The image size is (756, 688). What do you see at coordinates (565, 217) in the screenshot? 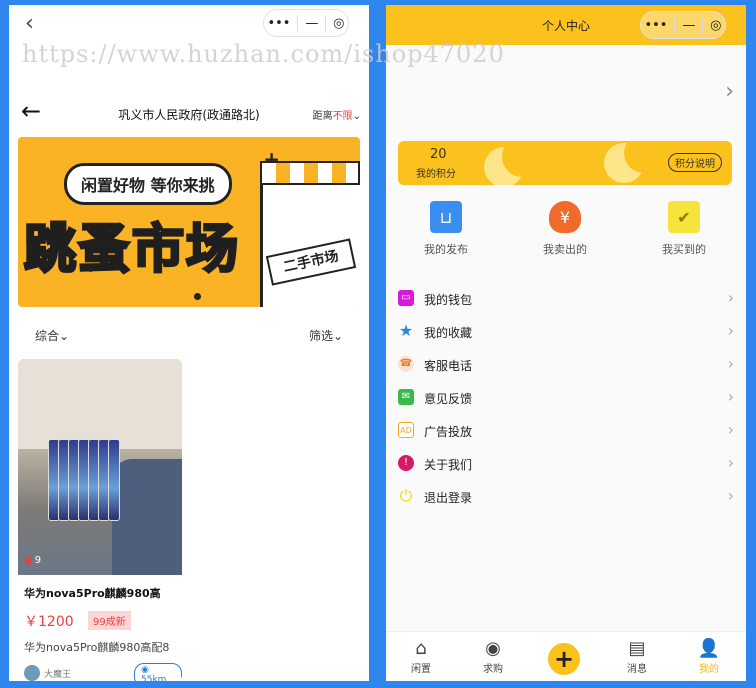
I see `money-bag-icon: ¥` at bounding box center [565, 217].